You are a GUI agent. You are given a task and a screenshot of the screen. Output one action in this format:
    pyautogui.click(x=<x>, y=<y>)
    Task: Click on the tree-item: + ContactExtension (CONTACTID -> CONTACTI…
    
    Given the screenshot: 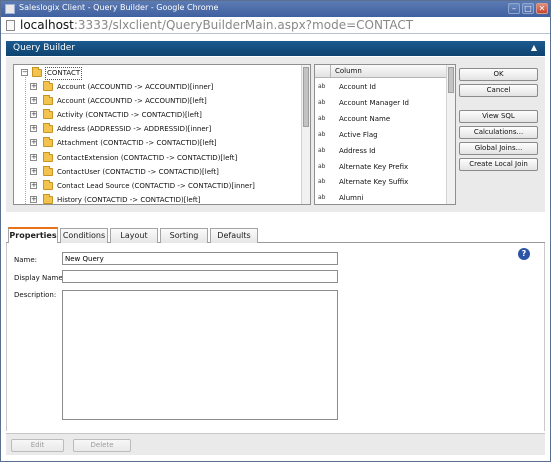 What is the action you would take?
    pyautogui.click(x=158, y=158)
    